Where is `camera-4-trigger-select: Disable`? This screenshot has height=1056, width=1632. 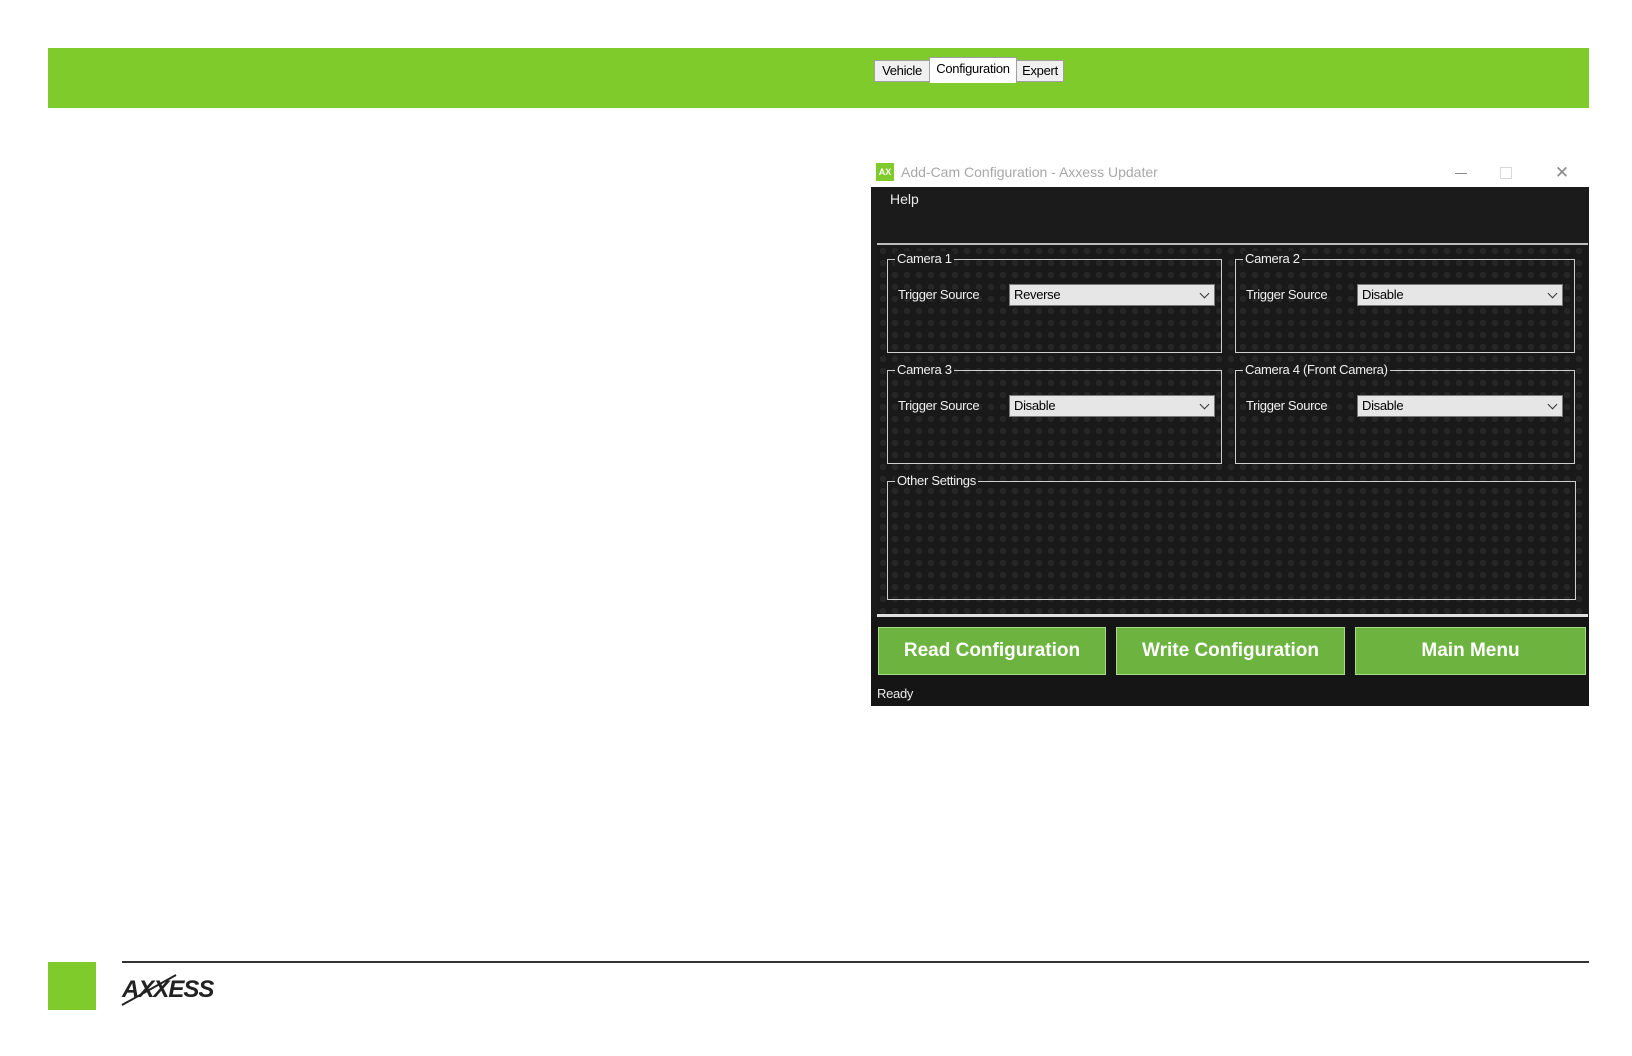 camera-4-trigger-select: Disable is located at coordinates (1460, 406).